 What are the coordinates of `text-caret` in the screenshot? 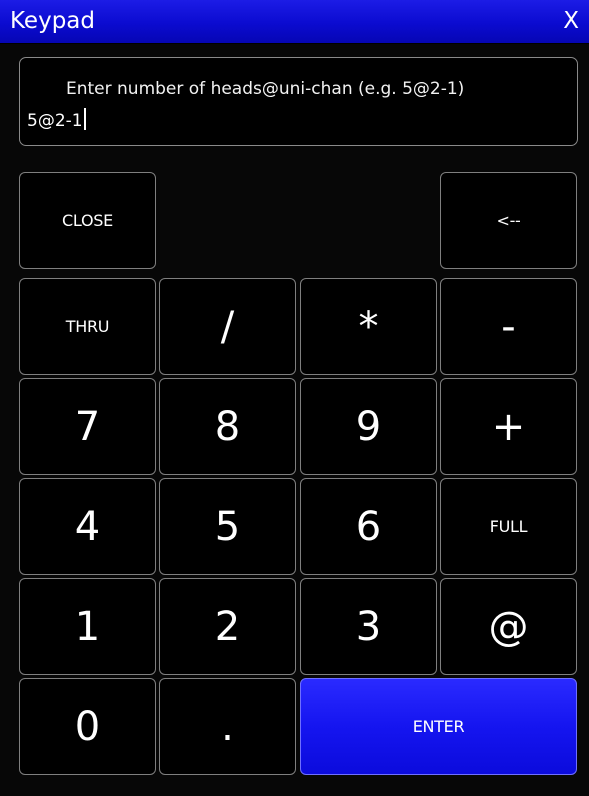 It's located at (85, 119).